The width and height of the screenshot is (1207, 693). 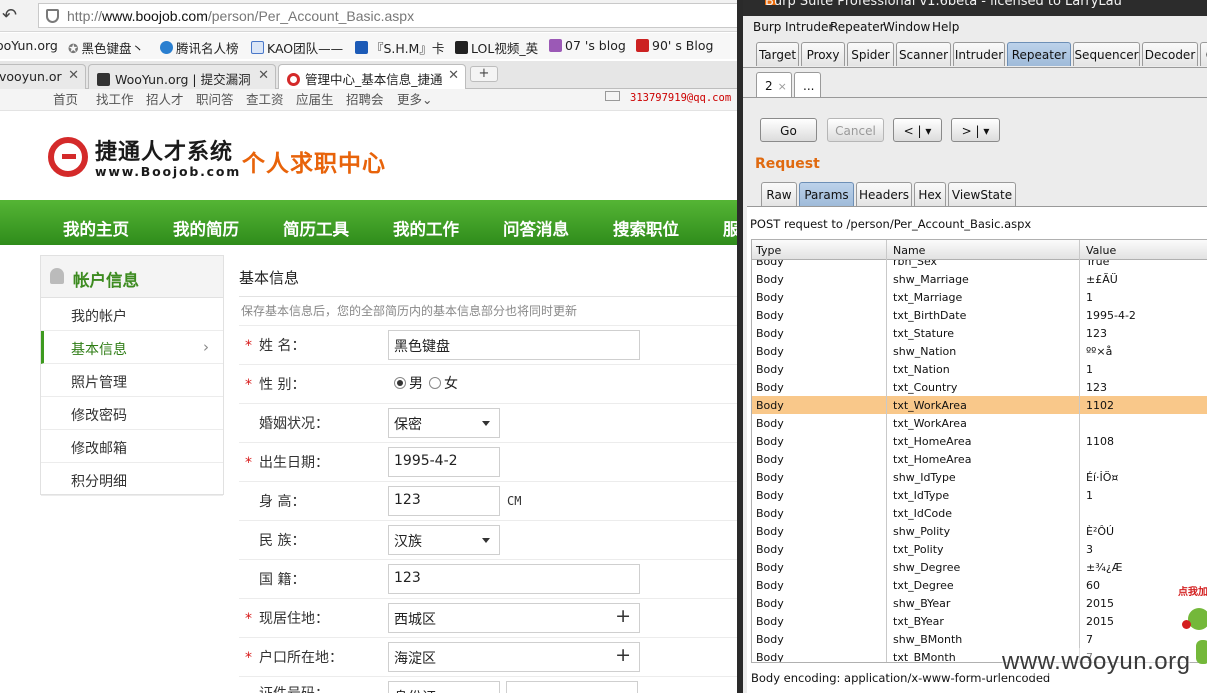 I want to click on nav-my-resume: 我的简历, so click(x=206, y=228).